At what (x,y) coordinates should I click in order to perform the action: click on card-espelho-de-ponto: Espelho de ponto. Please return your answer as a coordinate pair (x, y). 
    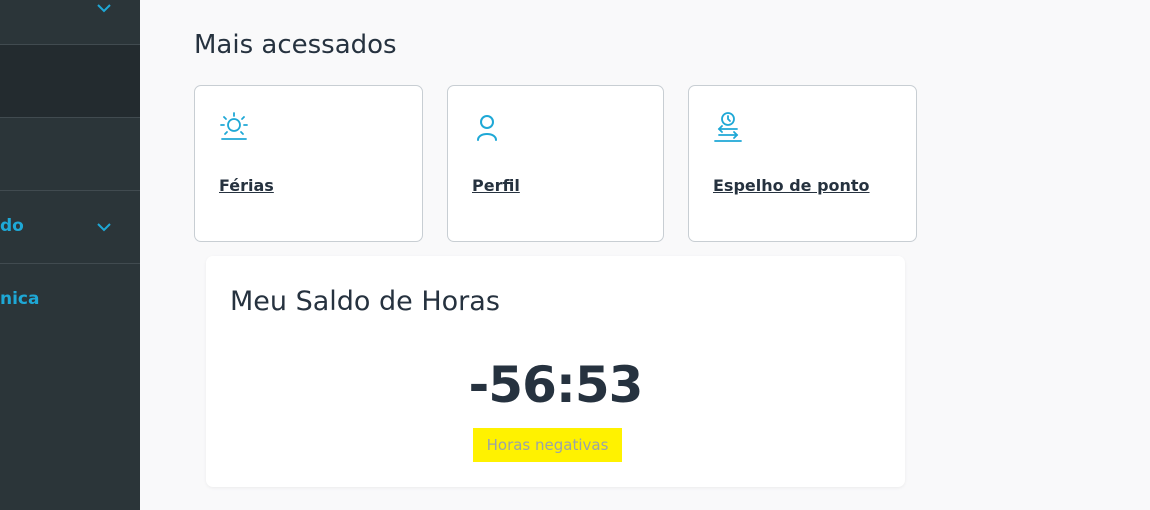
    Looking at the image, I should click on (802, 163).